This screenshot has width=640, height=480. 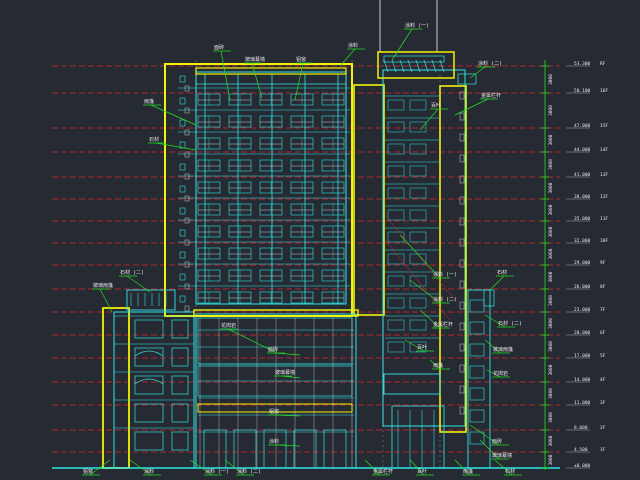 I want to click on floor-label: 12F, so click(x=604, y=197).